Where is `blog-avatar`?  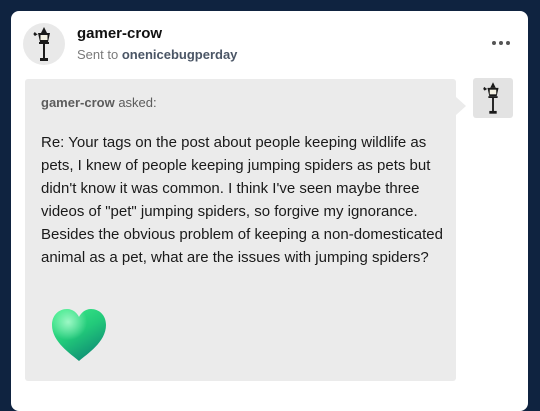 blog-avatar is located at coordinates (44, 44).